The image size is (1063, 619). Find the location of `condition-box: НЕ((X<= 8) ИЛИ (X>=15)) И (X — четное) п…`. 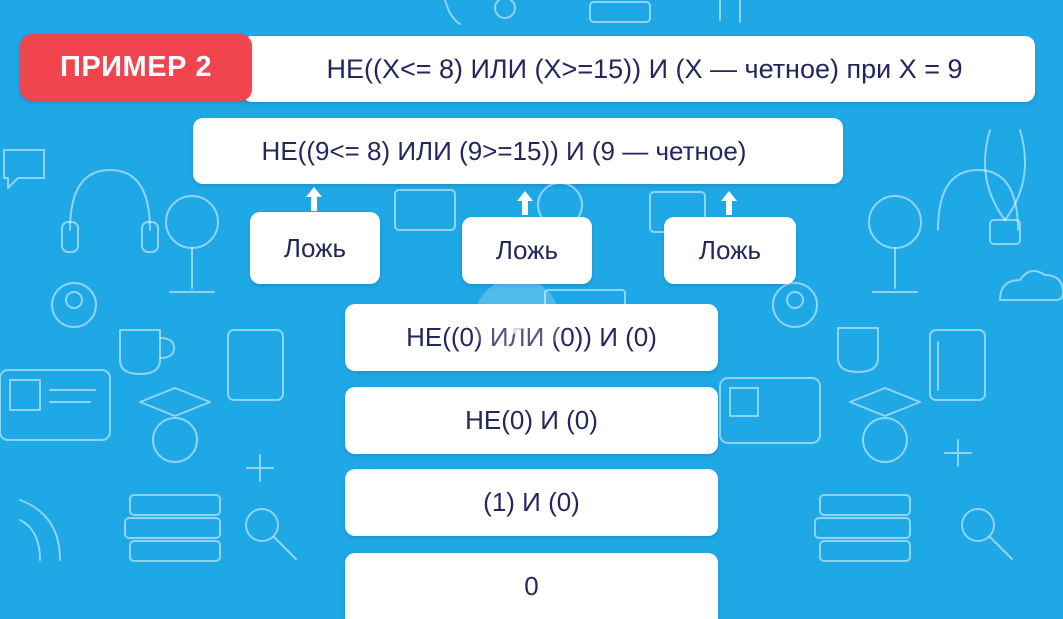

condition-box: НЕ((X<= 8) ИЛИ (X>=15)) И (X — четное) п… is located at coordinates (638, 69).